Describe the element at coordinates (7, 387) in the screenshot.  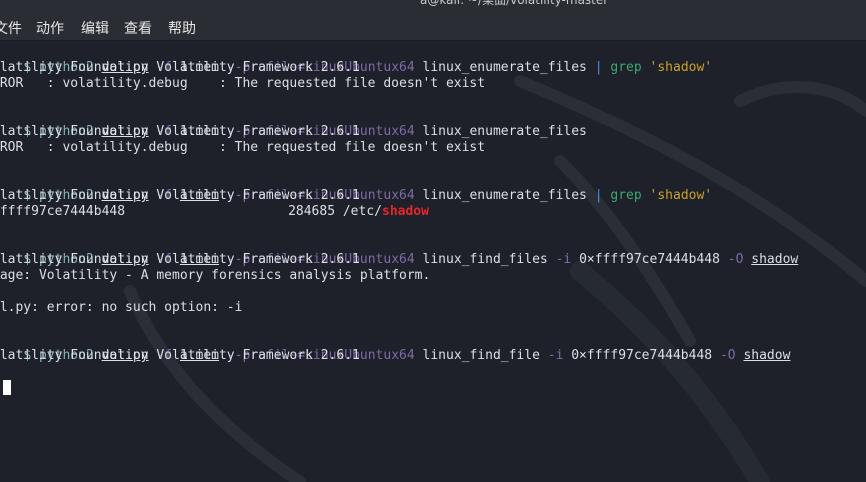
I see `block-cursor-icon` at that location.